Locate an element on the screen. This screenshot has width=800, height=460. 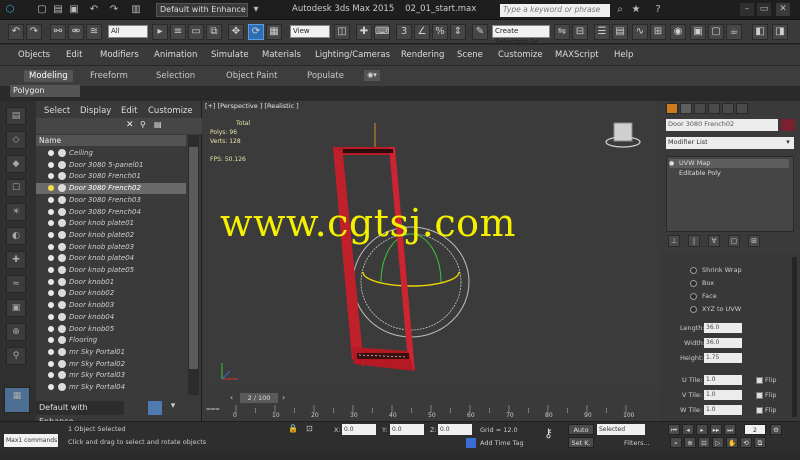
menu-animation: Animation is located at coordinates (175, 55).